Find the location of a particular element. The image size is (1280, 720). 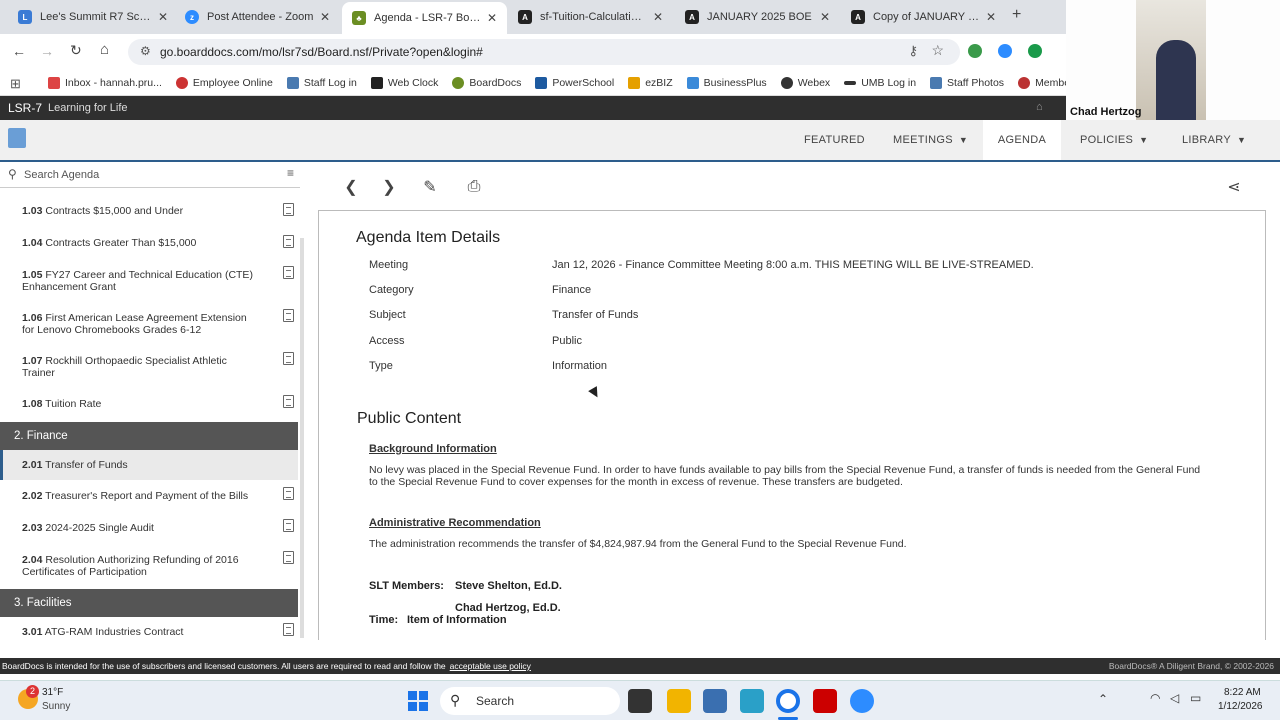

acrobat-icon is located at coordinates (825, 701).